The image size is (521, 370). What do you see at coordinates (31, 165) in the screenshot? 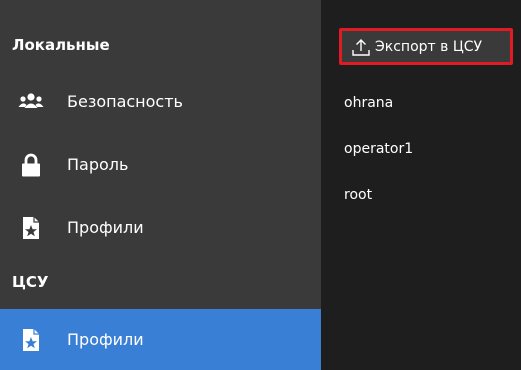
I see `lock-icon` at bounding box center [31, 165].